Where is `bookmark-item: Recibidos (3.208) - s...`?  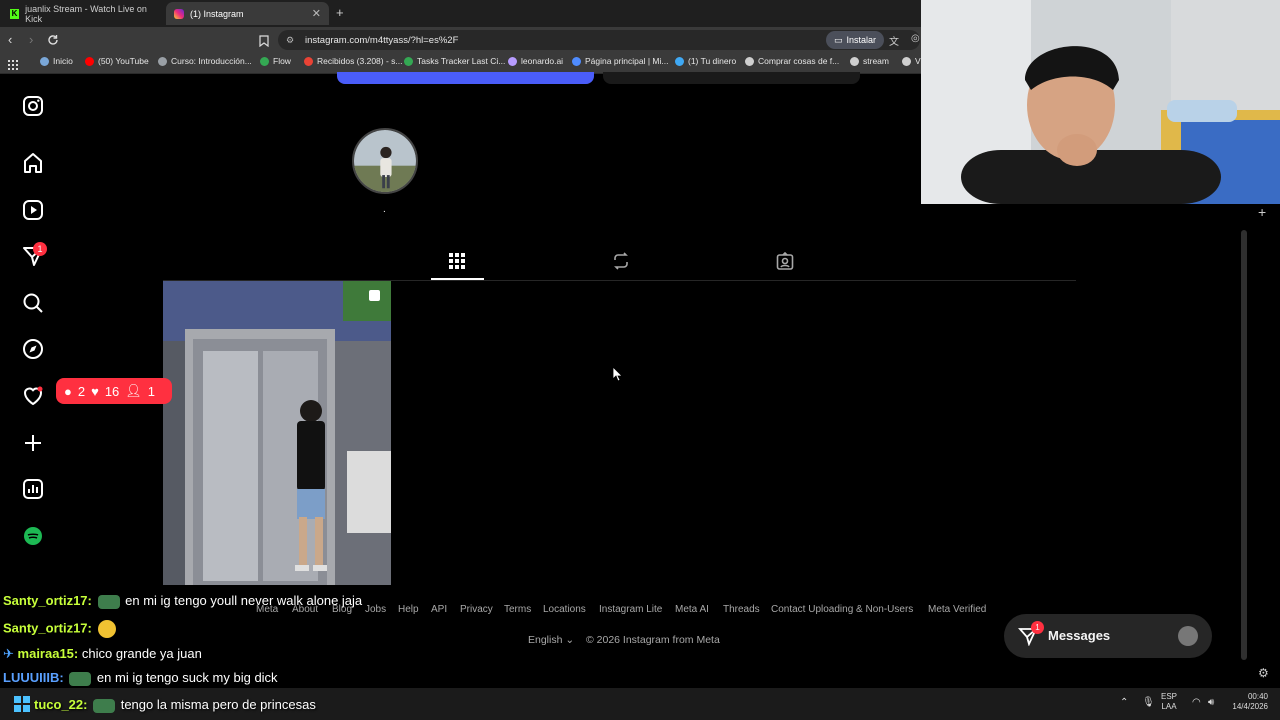
bookmark-item: Recibidos (3.208) - s... is located at coordinates (353, 61).